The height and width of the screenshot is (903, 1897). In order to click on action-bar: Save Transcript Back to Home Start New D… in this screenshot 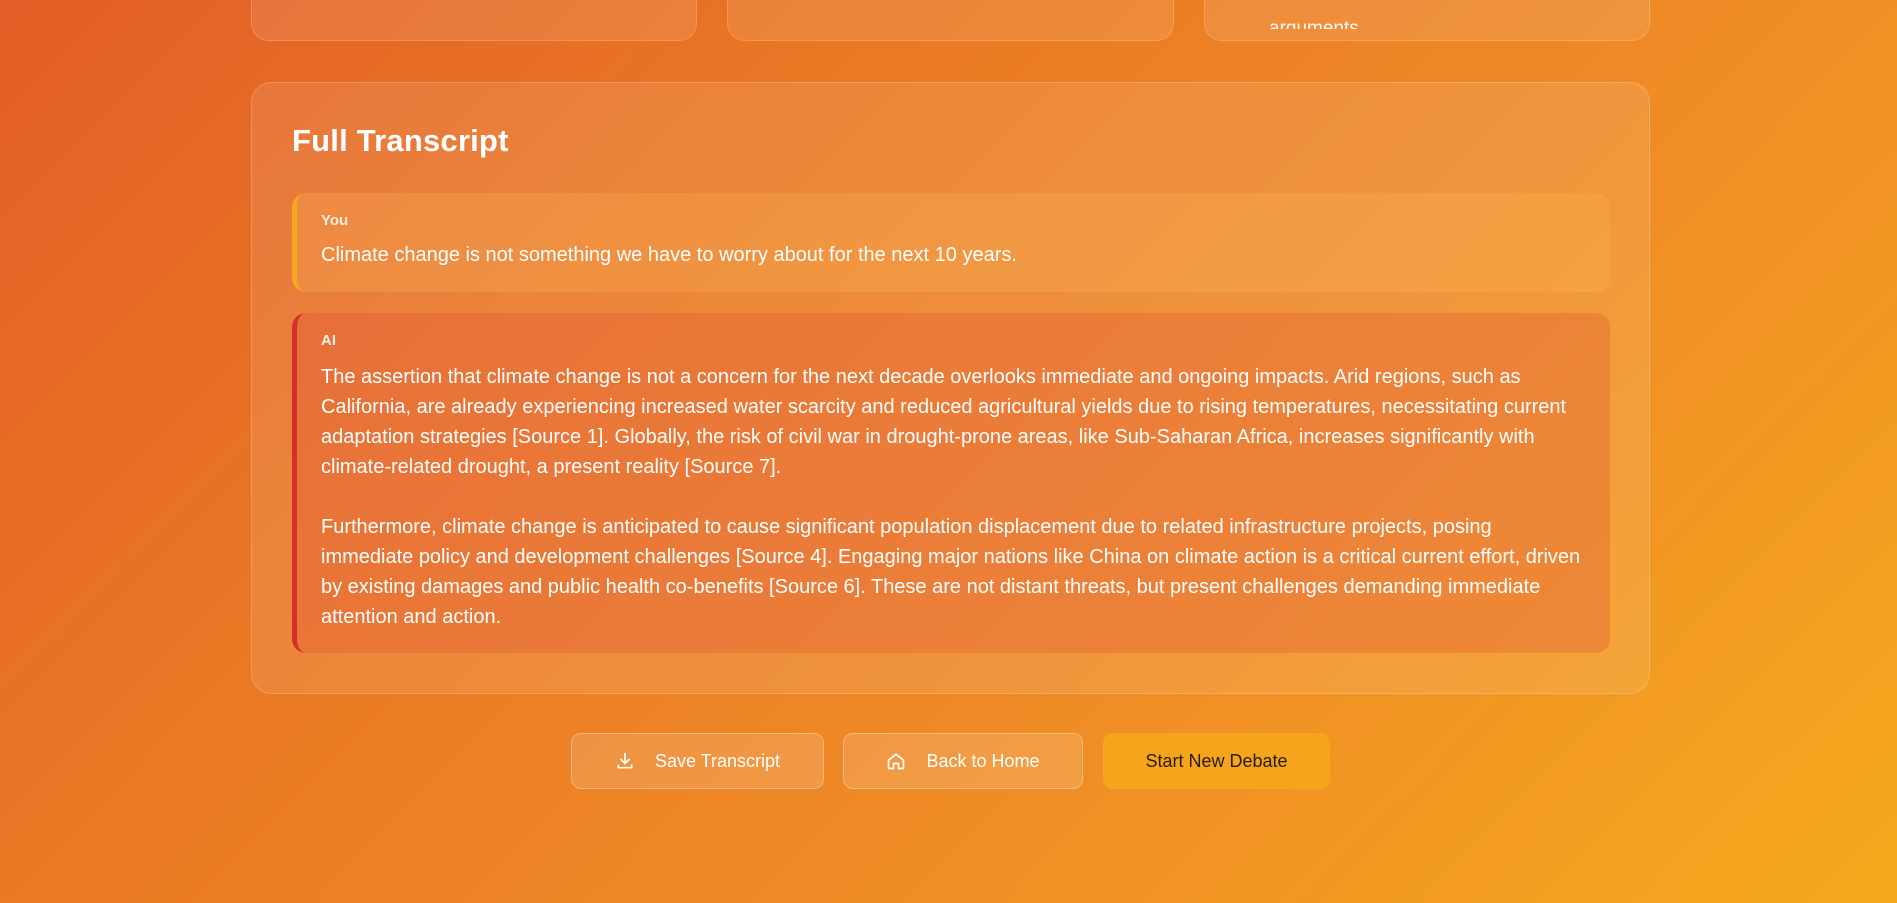, I will do `click(948, 761)`.